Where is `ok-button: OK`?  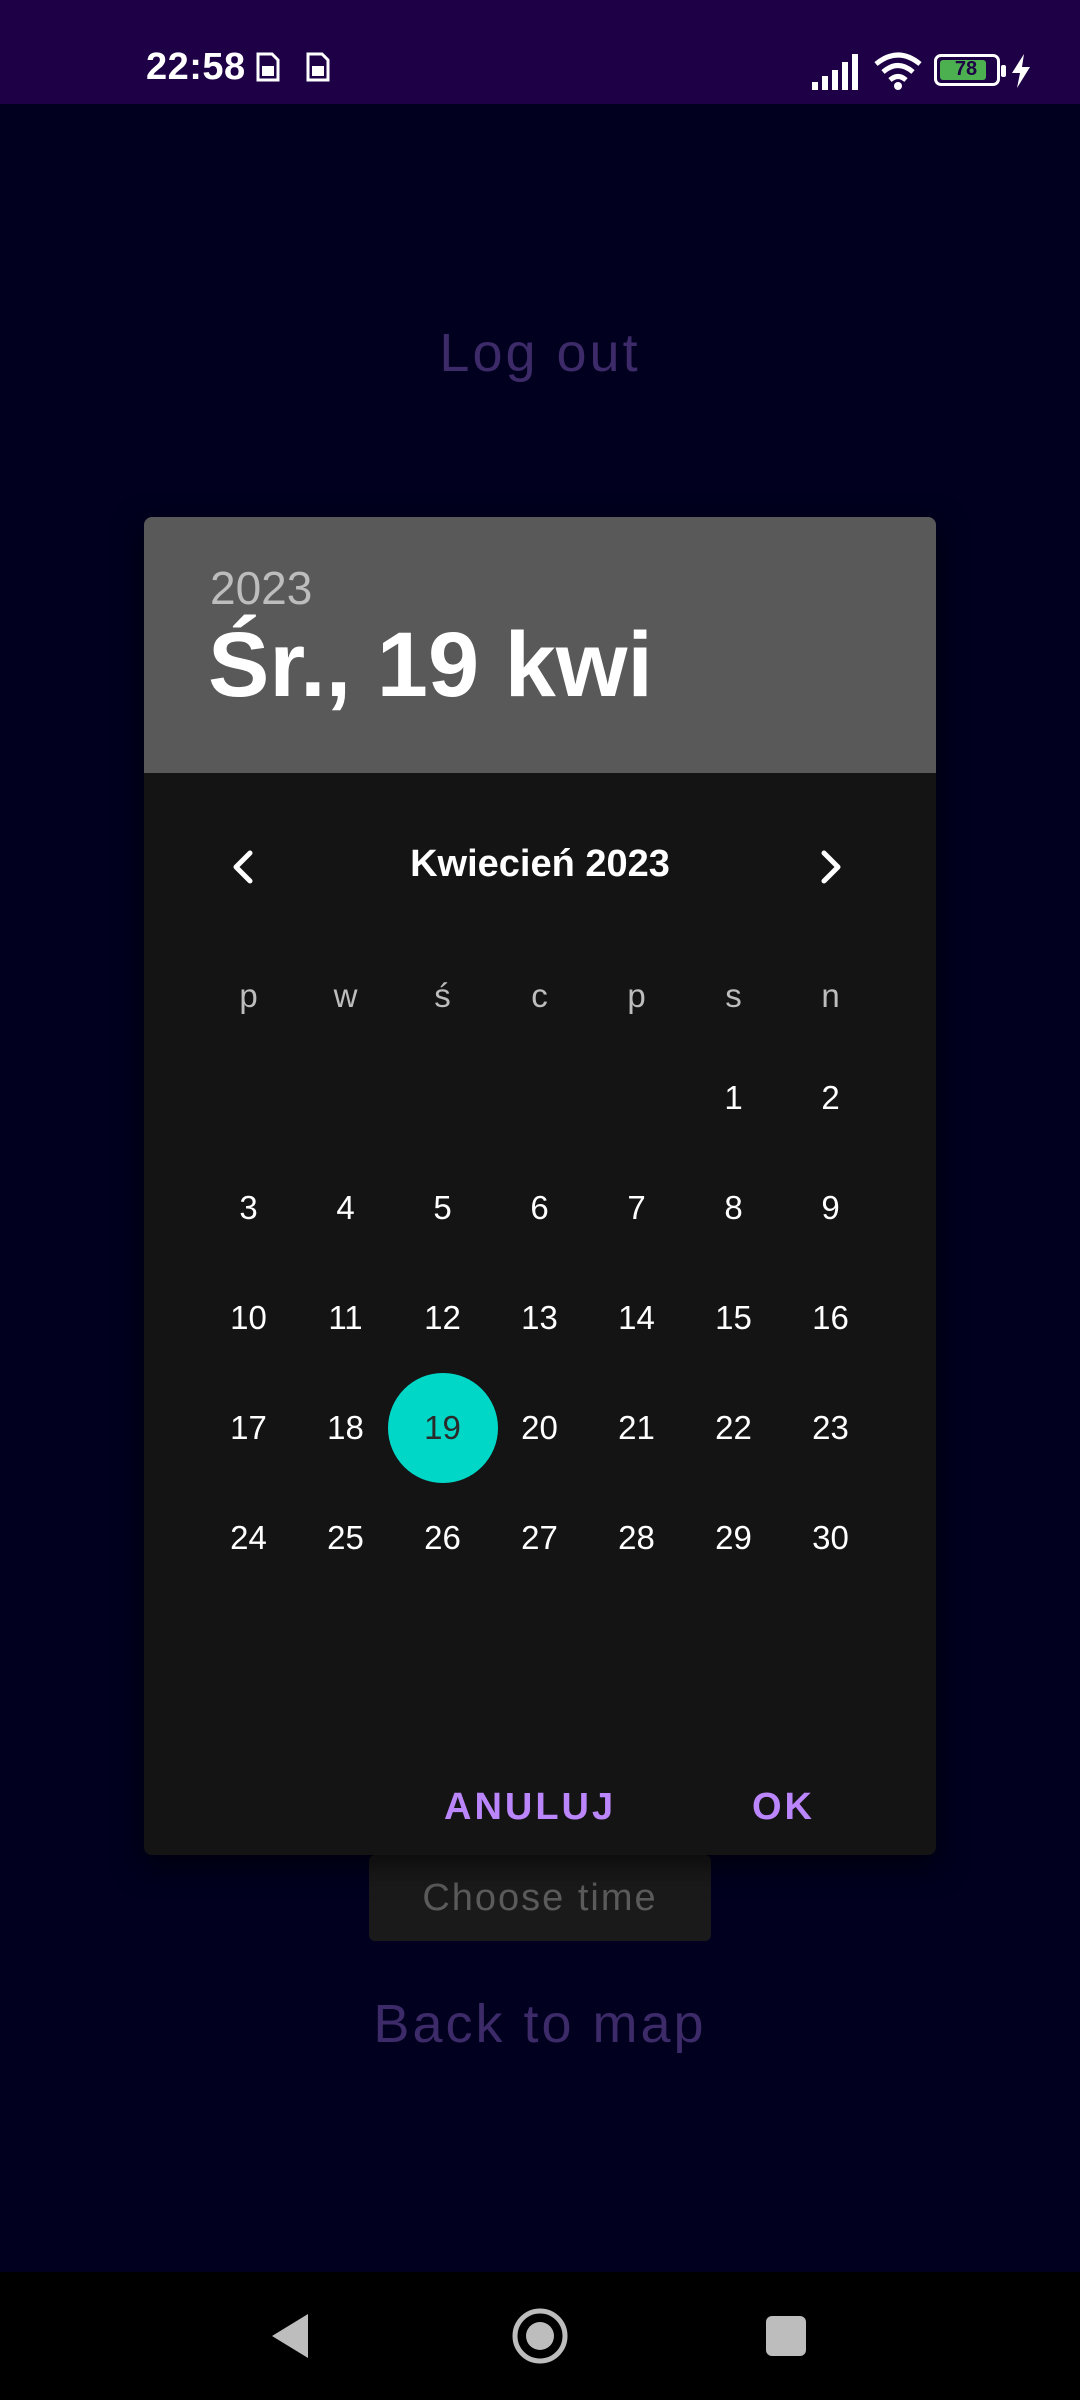
ok-button: OK is located at coordinates (783, 1806).